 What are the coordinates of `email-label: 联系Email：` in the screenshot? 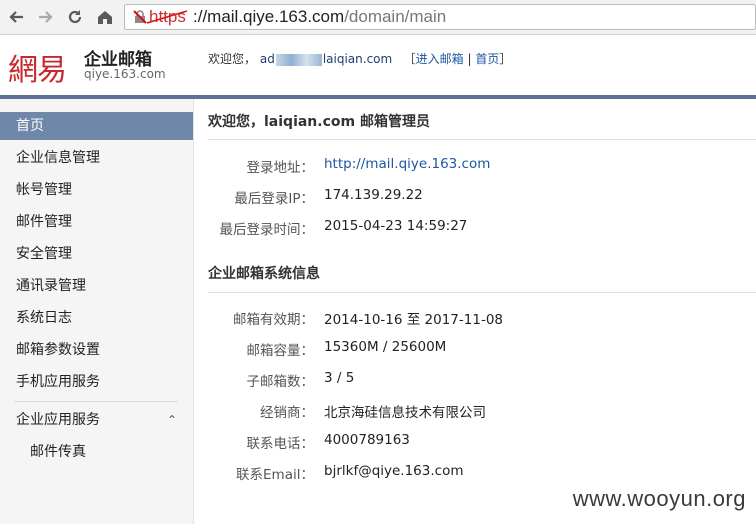 It's located at (275, 475).